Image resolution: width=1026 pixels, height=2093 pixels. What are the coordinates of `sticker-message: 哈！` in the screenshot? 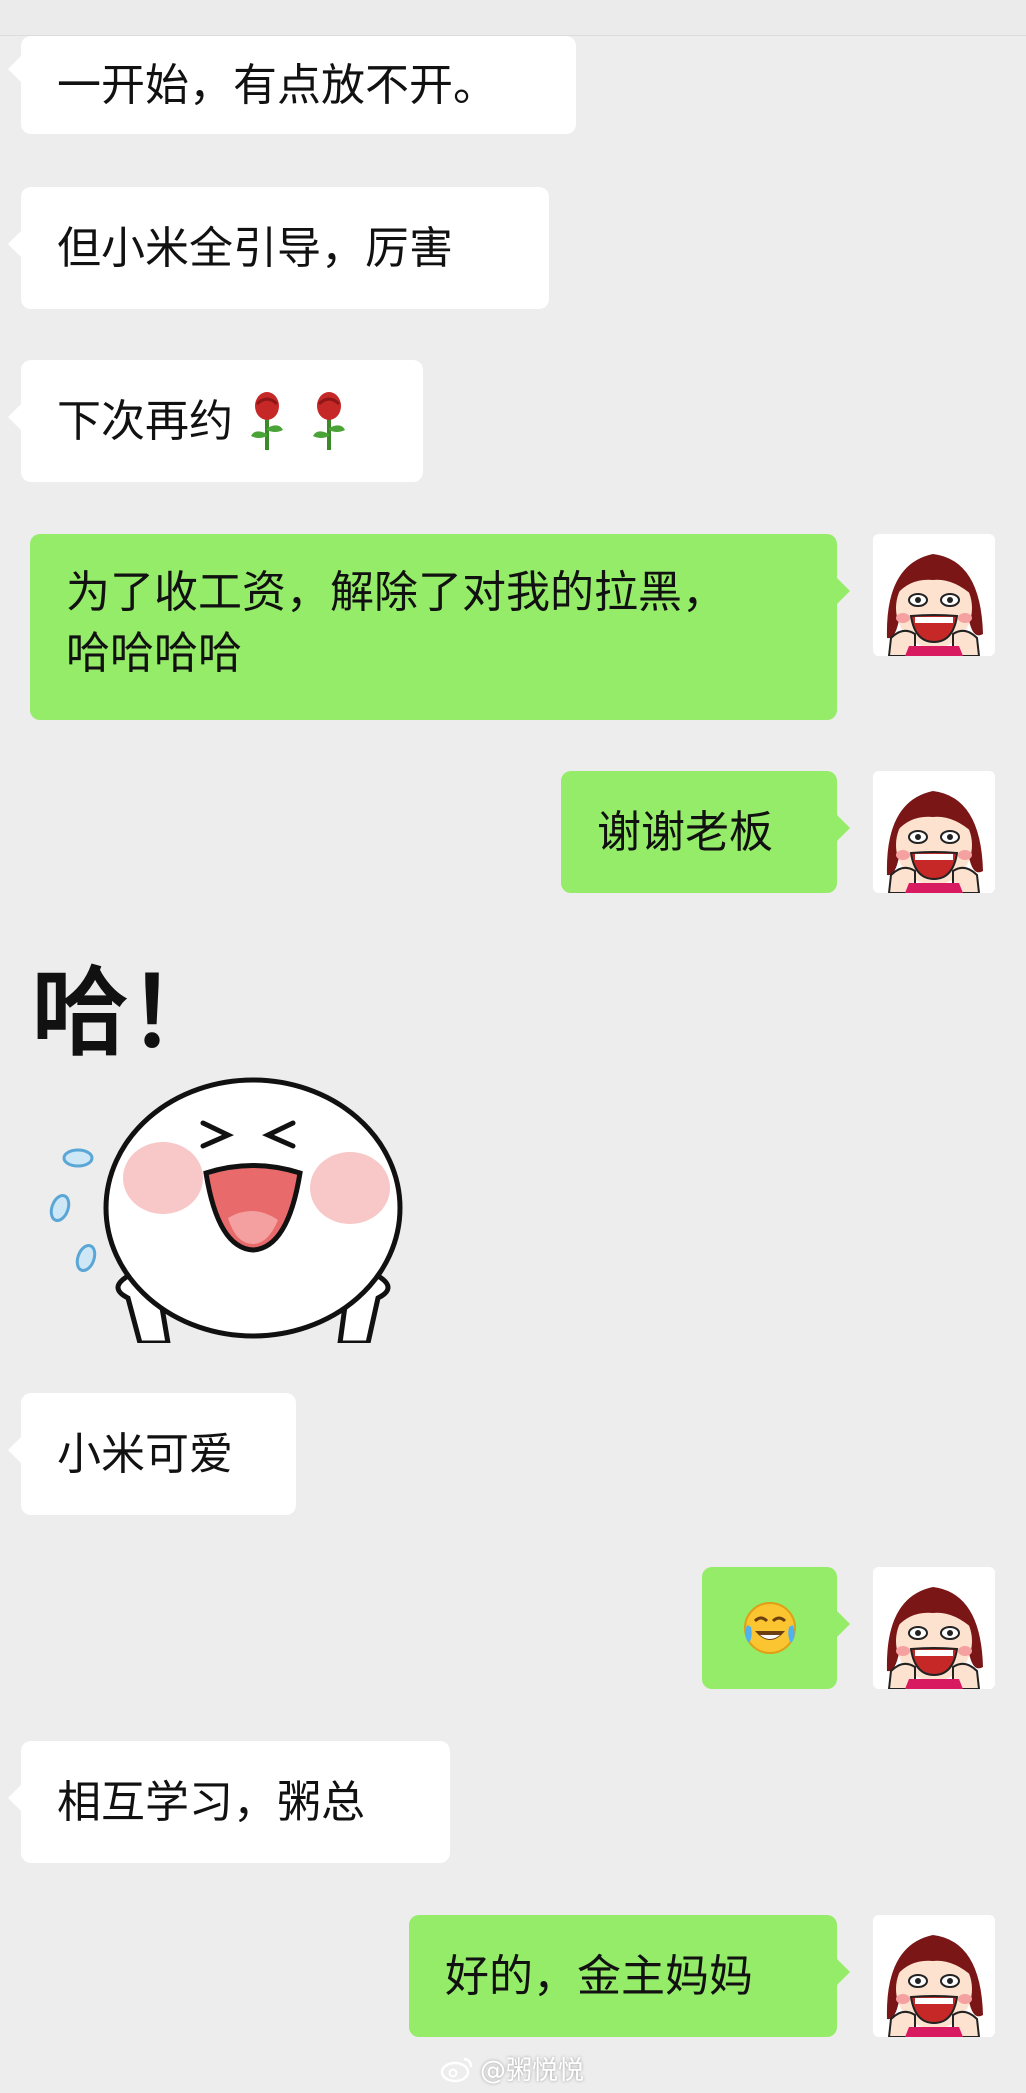 It's located at (228, 1150).